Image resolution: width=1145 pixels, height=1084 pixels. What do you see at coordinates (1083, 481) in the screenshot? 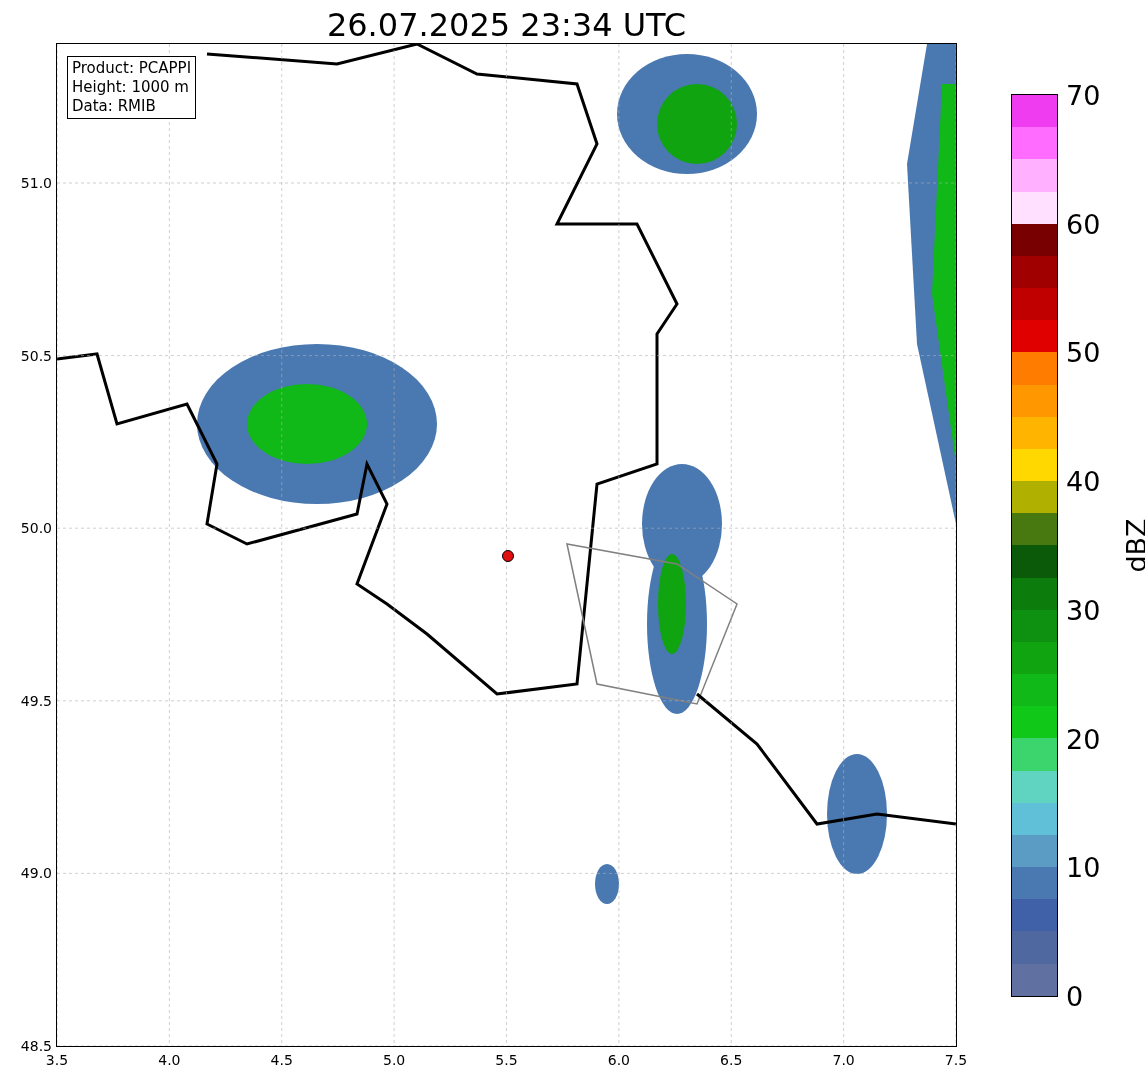
I see `colorbar-tick-label: 40` at bounding box center [1083, 481].